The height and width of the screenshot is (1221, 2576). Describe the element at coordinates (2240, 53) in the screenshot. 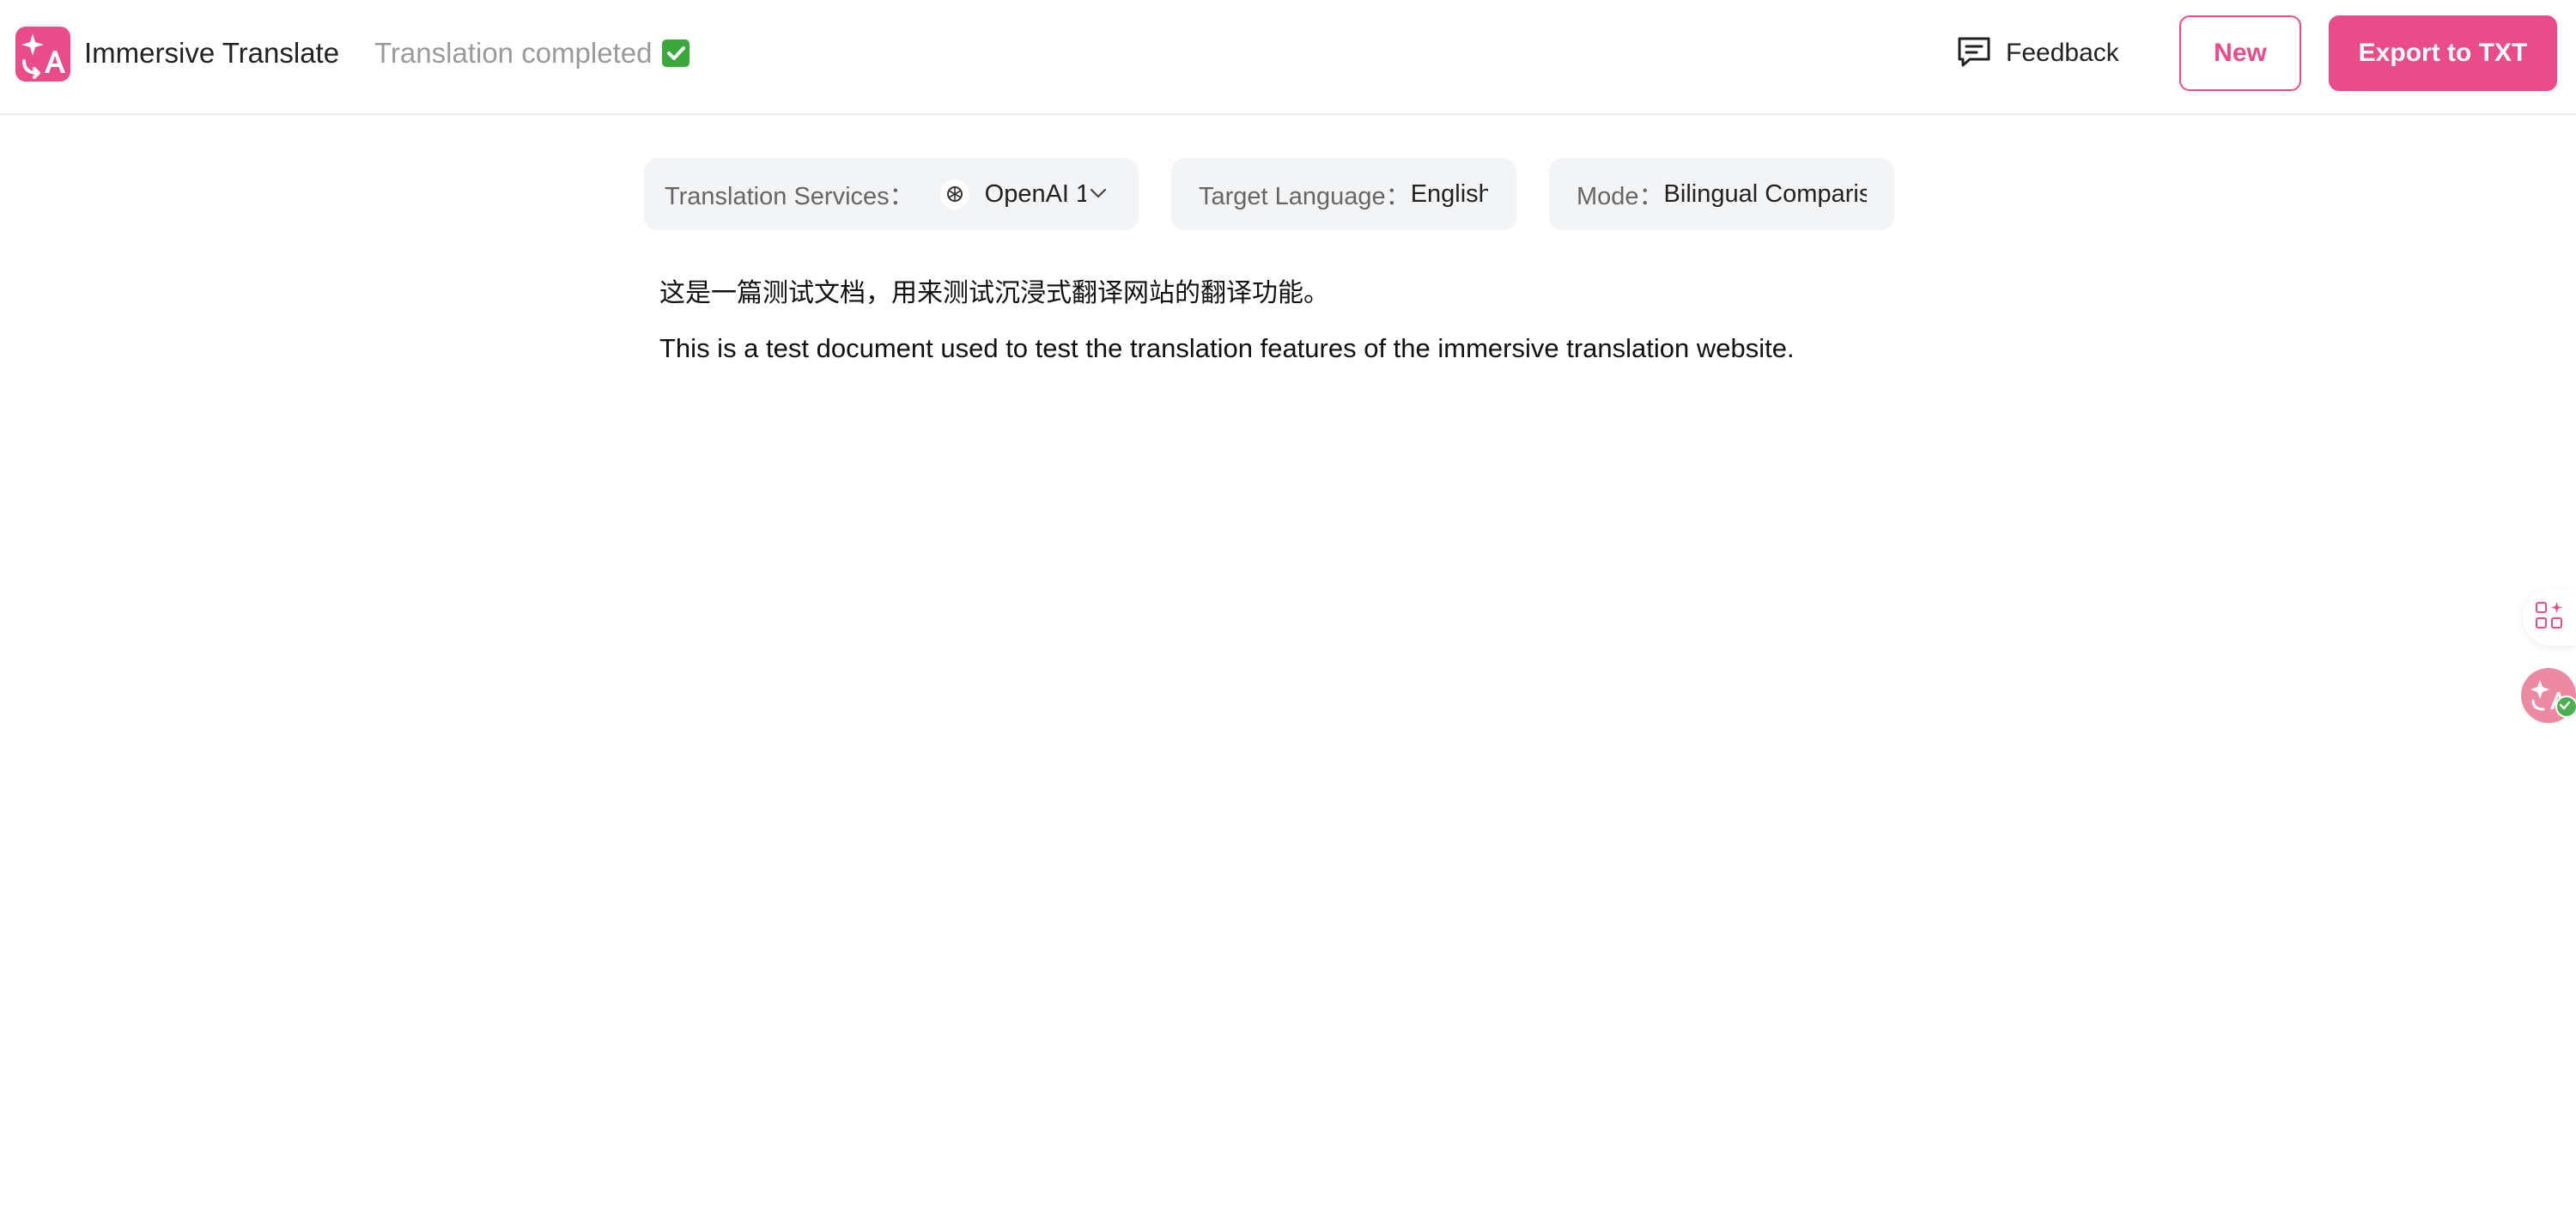

I see `new-button: New` at that location.